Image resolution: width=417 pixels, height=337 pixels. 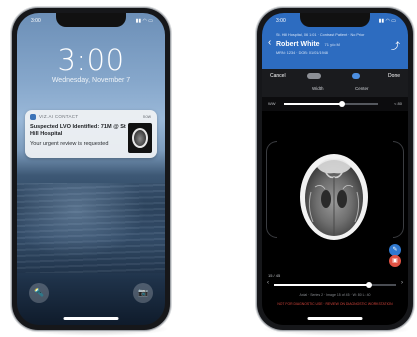 What do you see at coordinates (334, 197) in the screenshot?
I see `ct-brain-scan` at bounding box center [334, 197].